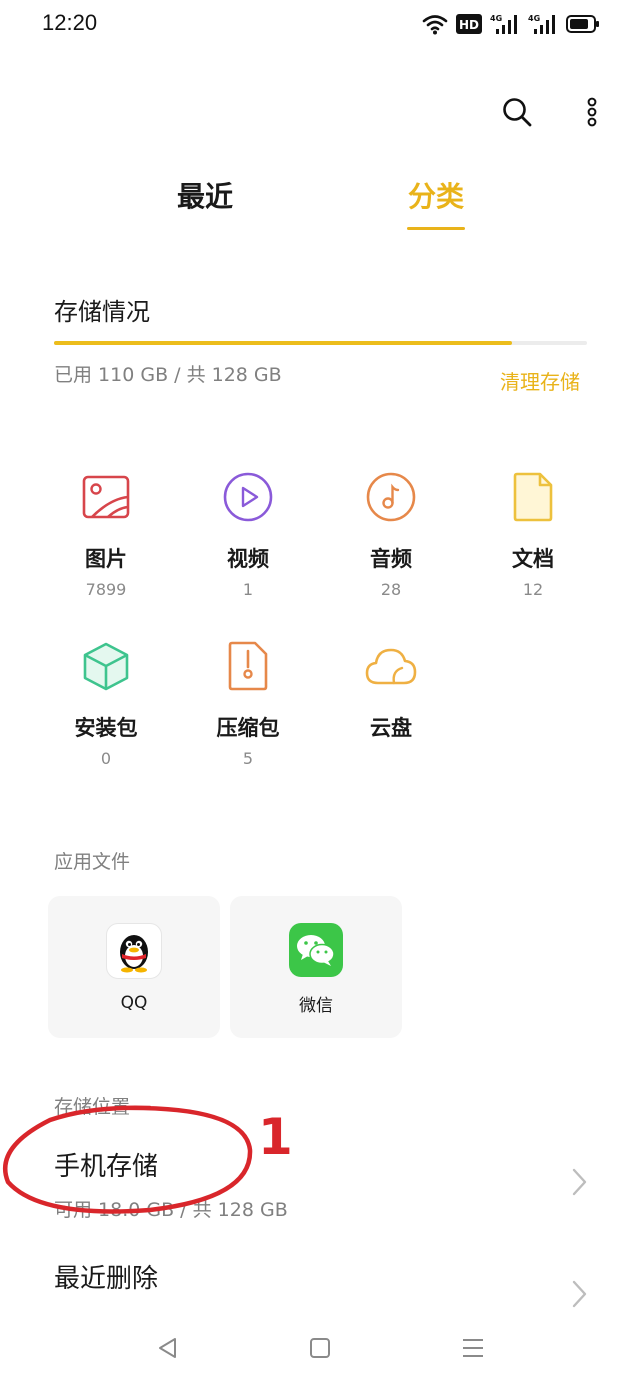 The width and height of the screenshot is (640, 1387). I want to click on battery-icon, so click(582, 24).